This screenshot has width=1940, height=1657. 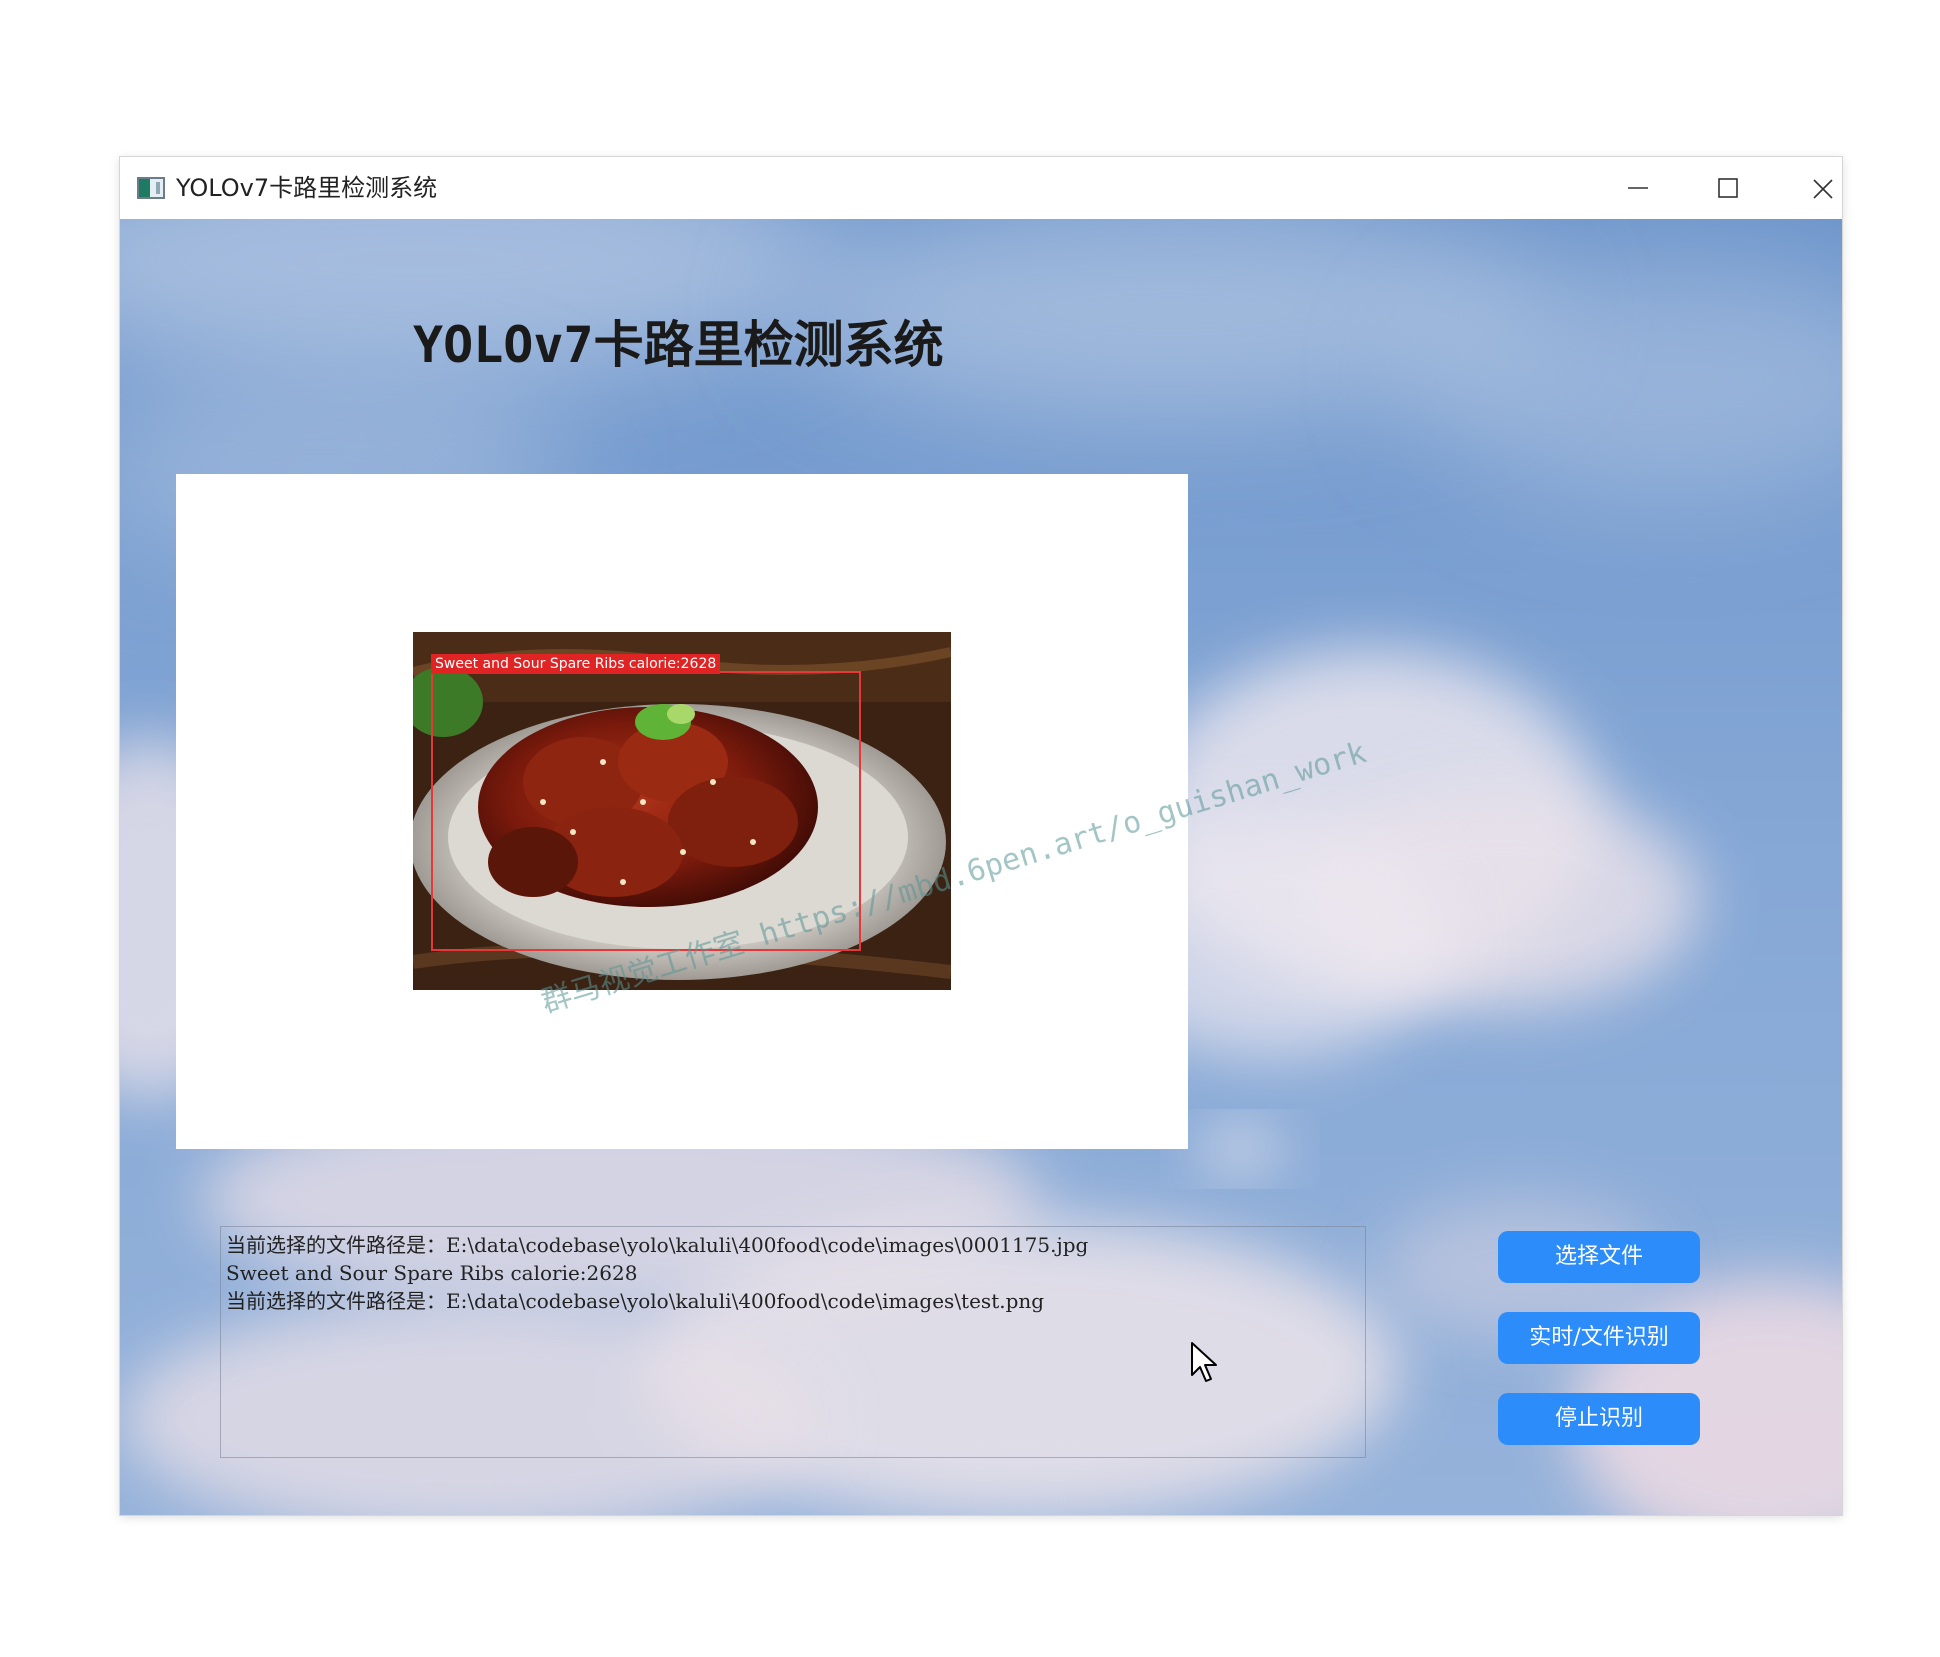 What do you see at coordinates (646, 811) in the screenshot?
I see `detection-bounding-box` at bounding box center [646, 811].